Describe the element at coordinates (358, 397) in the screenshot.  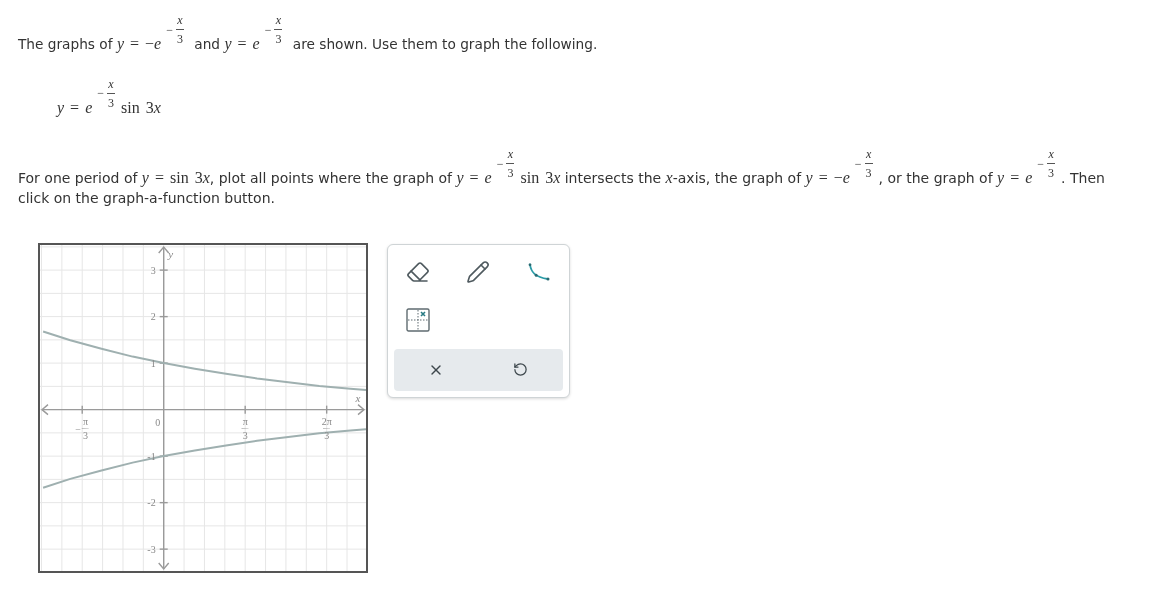
I see `x-axis-label: x` at that location.